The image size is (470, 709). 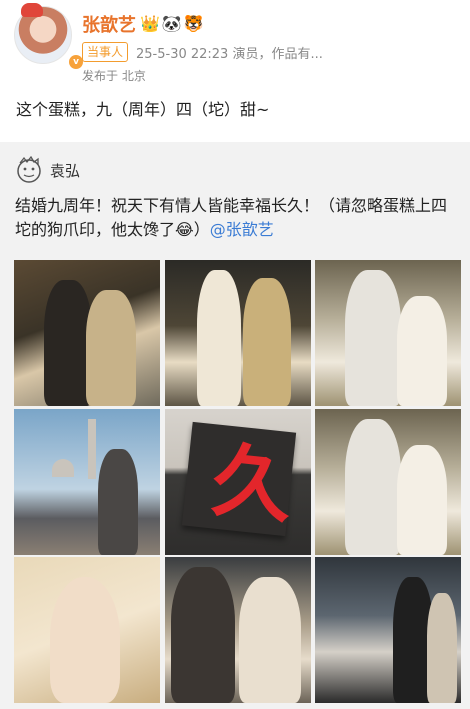 I want to click on post-text: 这个蛋糕，九（周年）四（坨）甜~, so click(x=143, y=109).